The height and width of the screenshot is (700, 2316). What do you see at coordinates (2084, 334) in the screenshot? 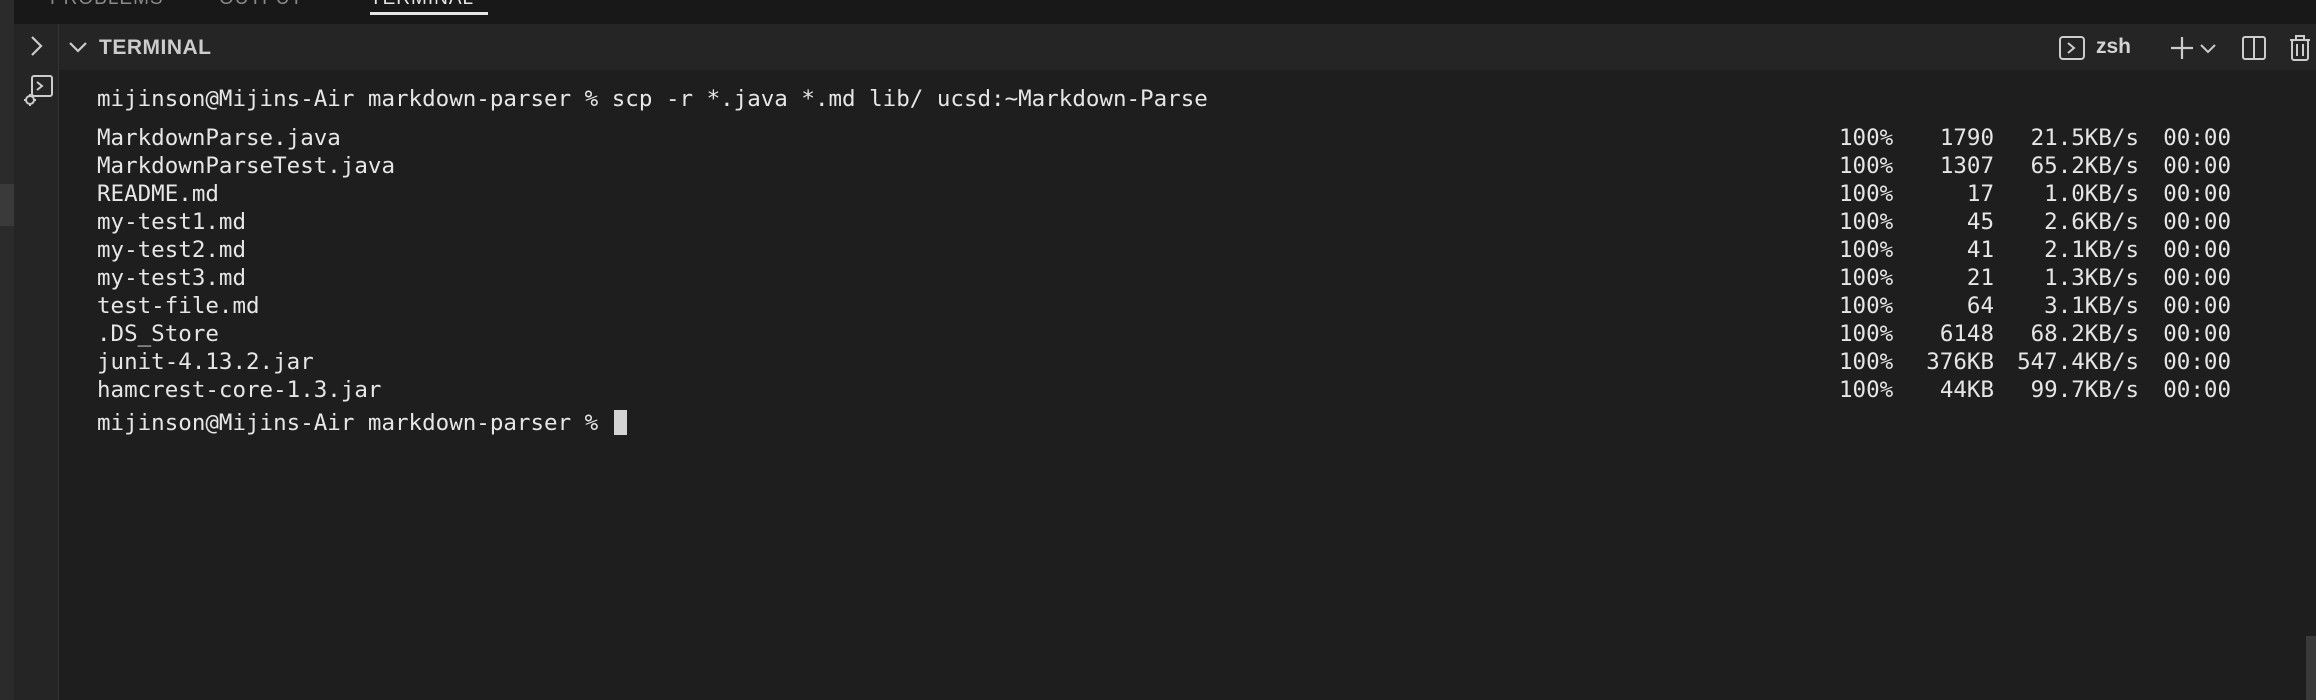
I see `transfer-rate: 68.2KB/s` at bounding box center [2084, 334].